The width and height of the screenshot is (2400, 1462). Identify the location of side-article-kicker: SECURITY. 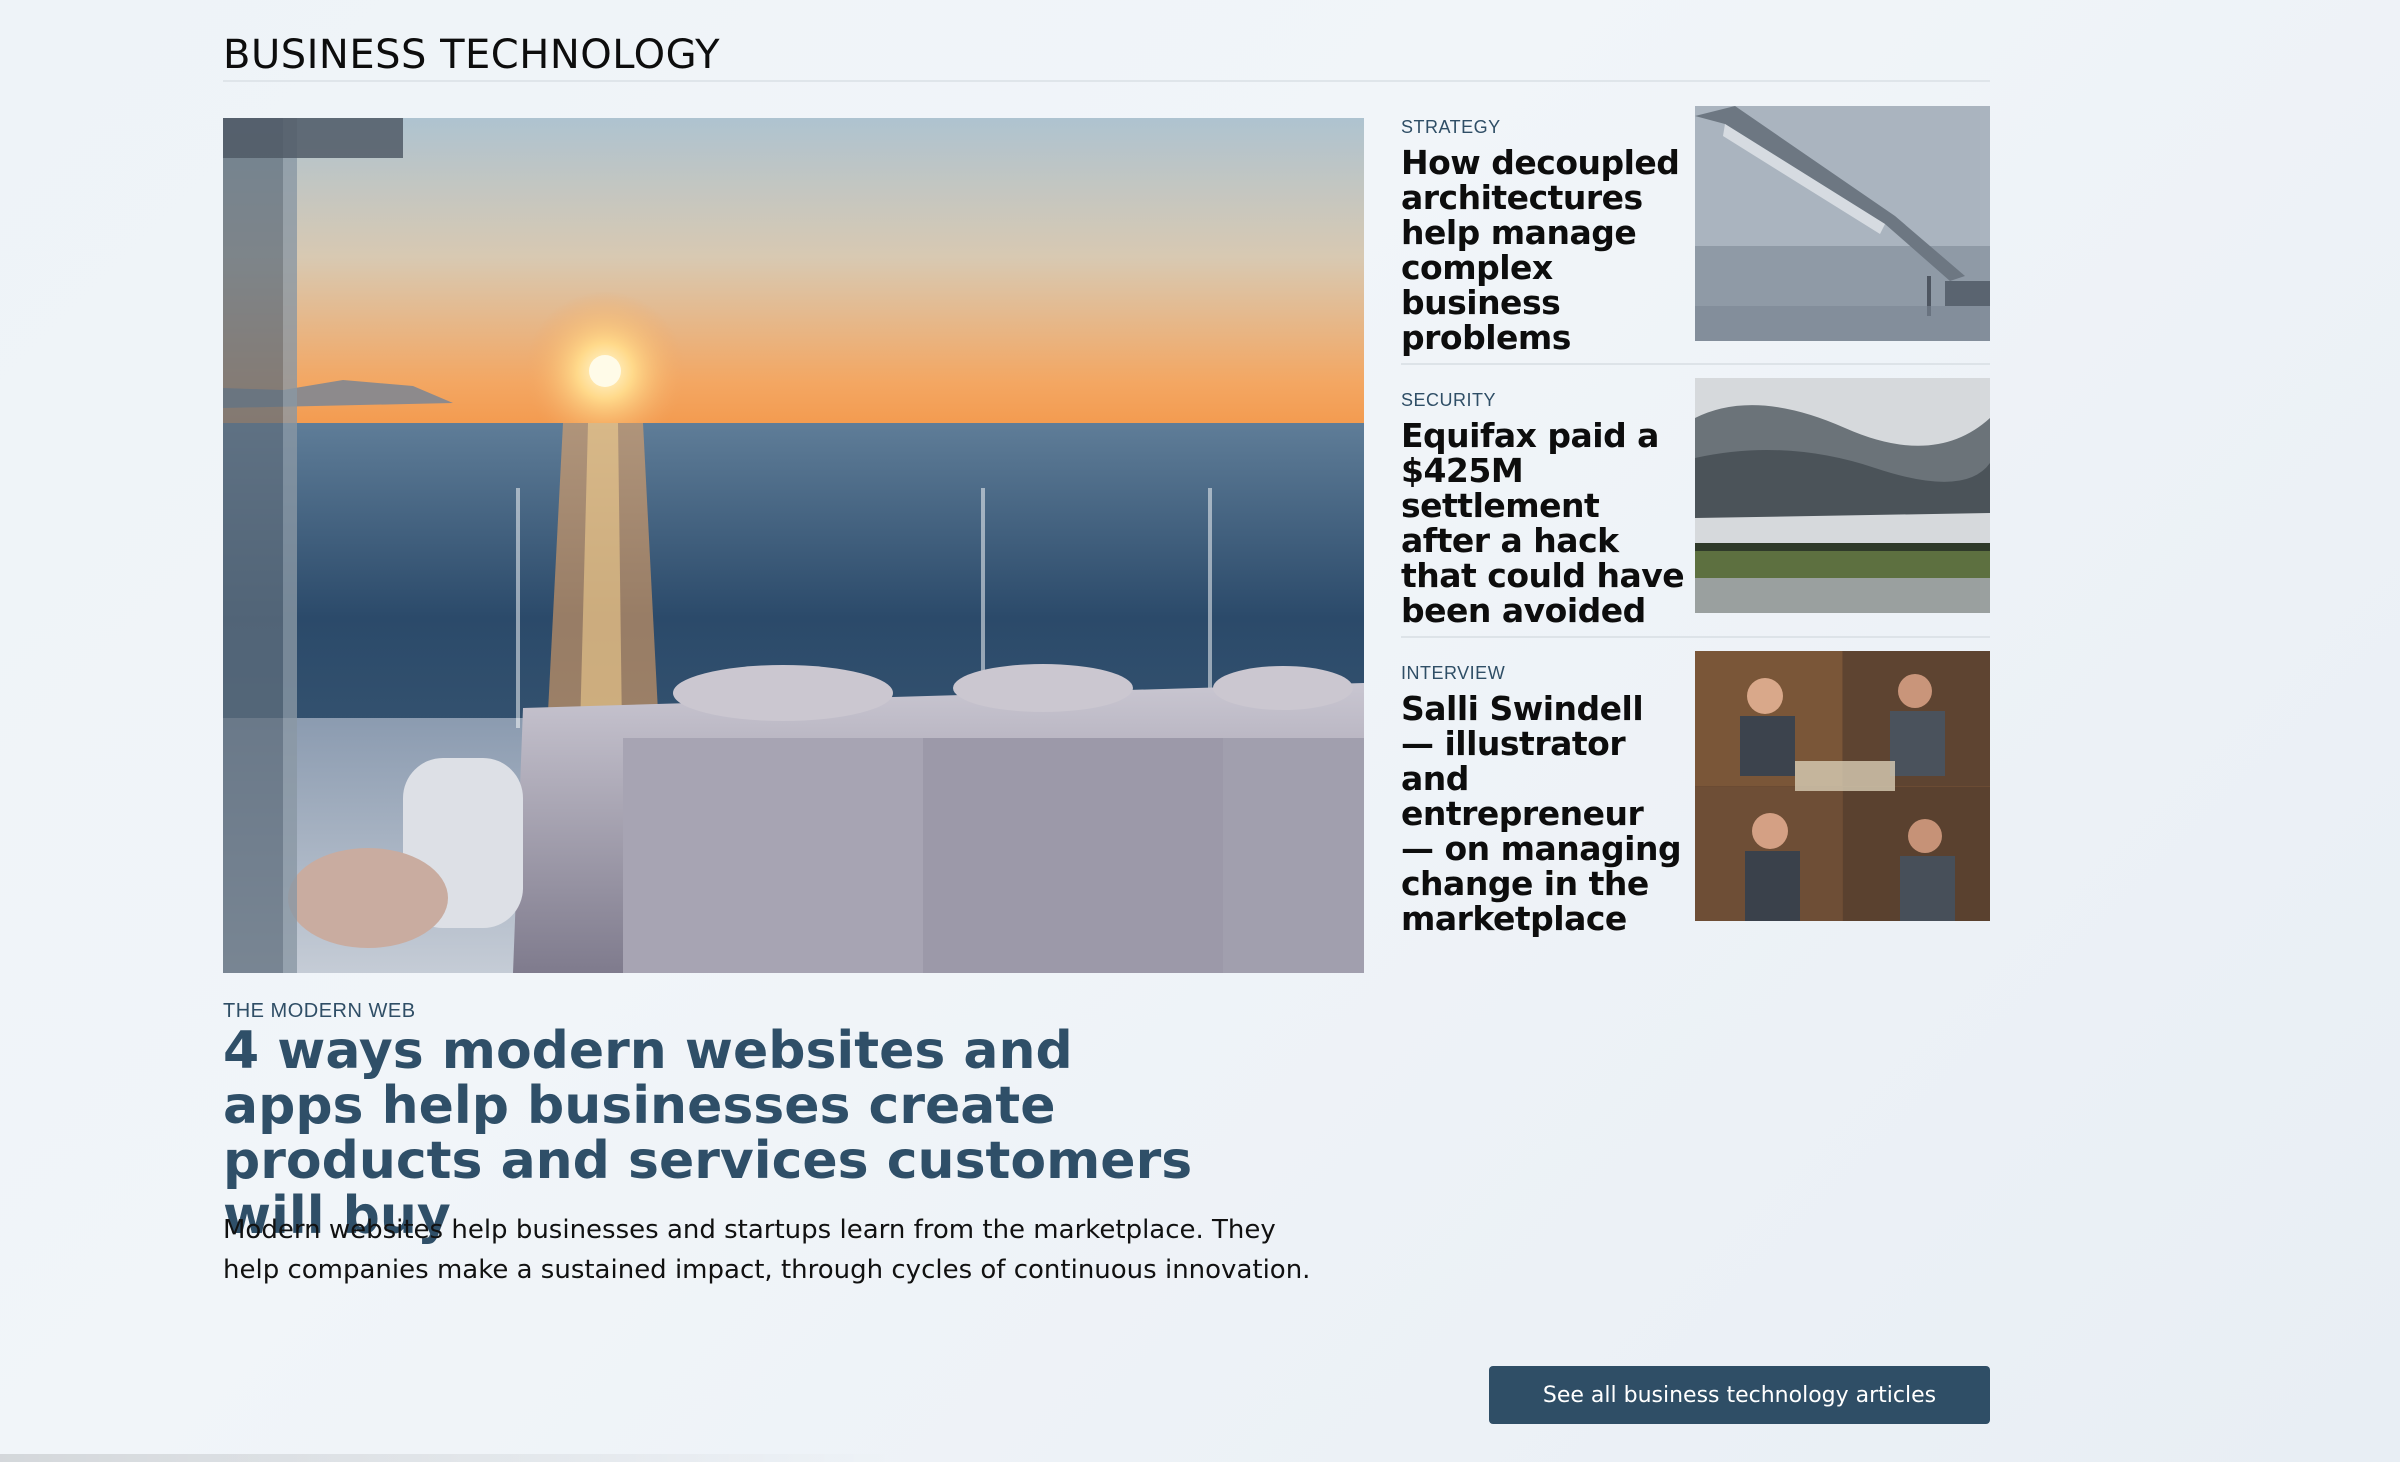
(1448, 400).